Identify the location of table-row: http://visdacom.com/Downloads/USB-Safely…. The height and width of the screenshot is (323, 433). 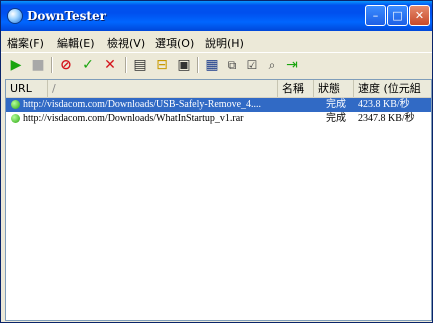
(218, 105).